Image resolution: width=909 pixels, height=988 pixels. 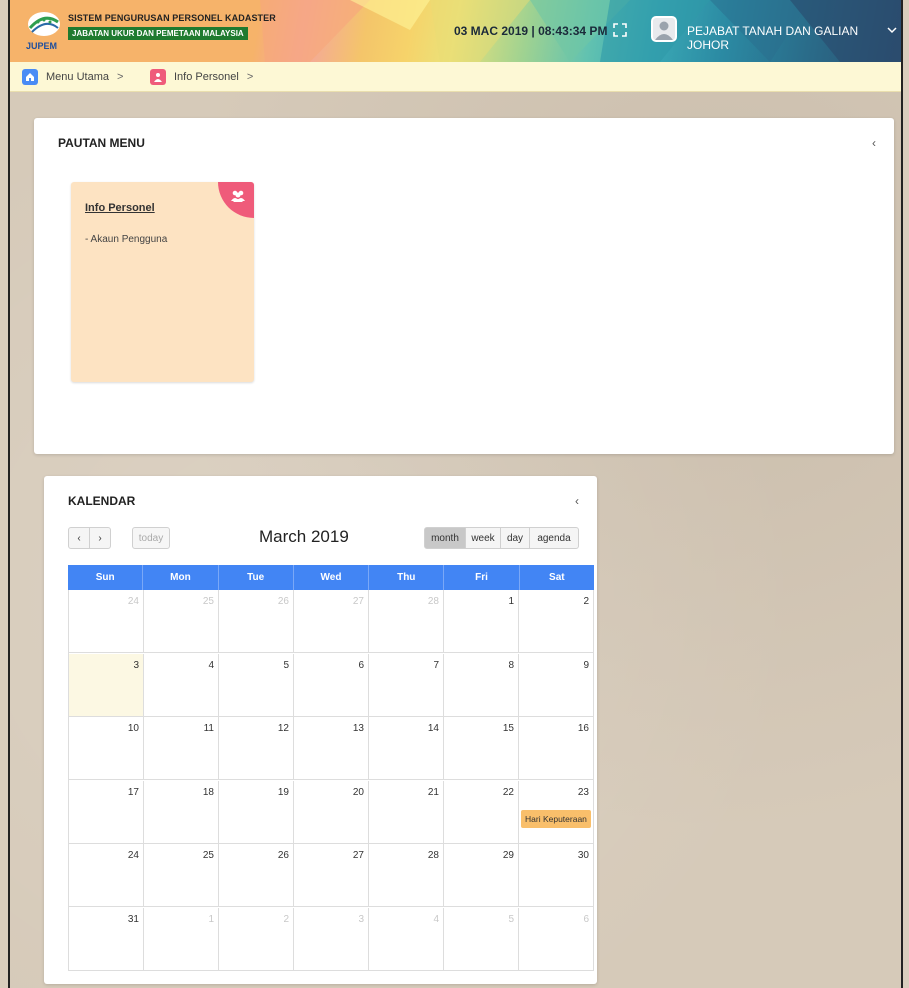 I want to click on calendar-day-cell: 13, so click(x=331, y=748).